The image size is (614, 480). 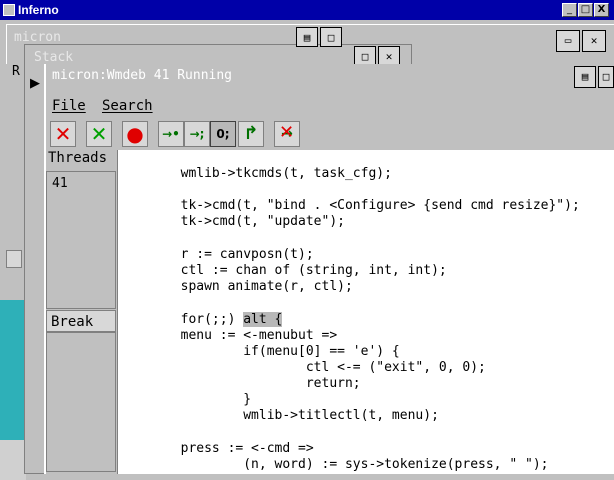 I want to click on clear-breakpoint-button: → ✕, so click(x=287, y=134).